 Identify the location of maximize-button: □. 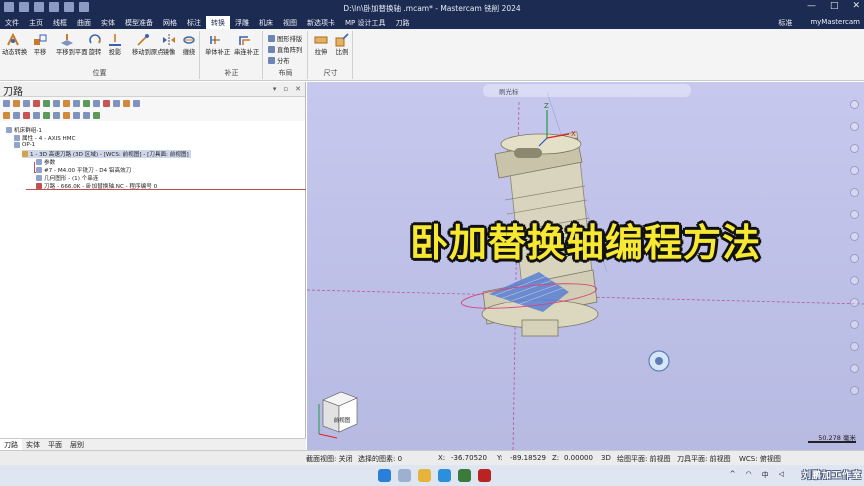
(834, 6).